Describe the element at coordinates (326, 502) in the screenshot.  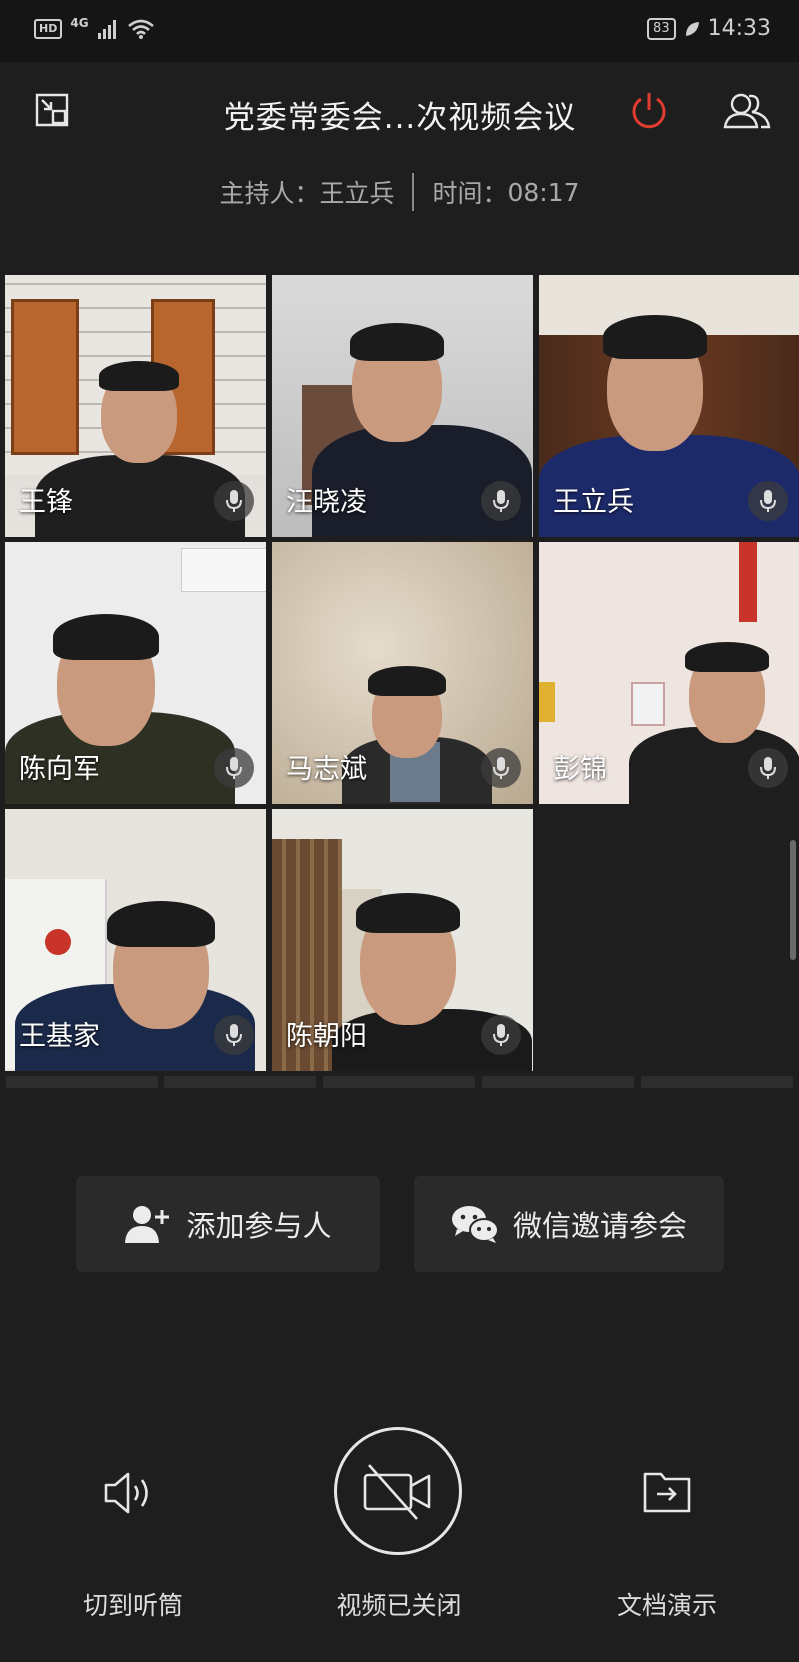
I see `participant-name: 汪晓凌` at that location.